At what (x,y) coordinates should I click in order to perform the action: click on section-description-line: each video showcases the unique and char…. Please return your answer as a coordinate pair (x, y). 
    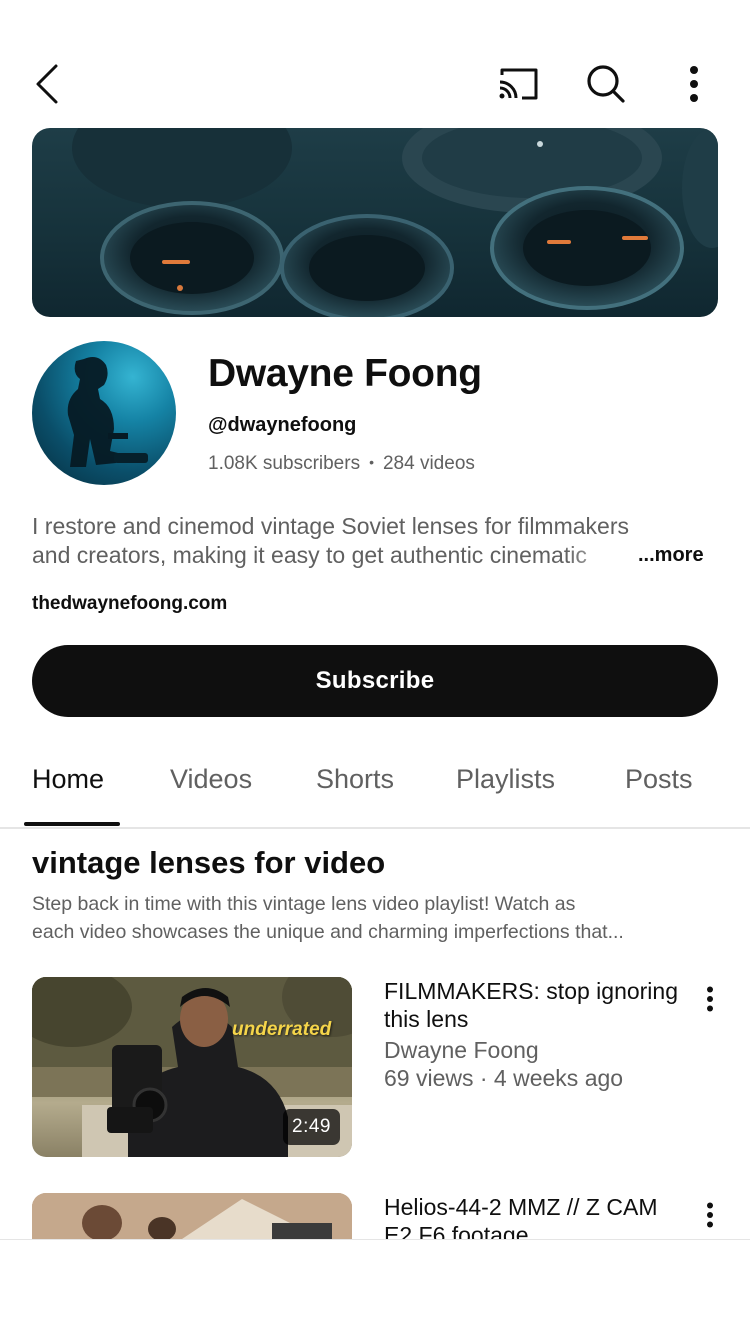
    Looking at the image, I should click on (328, 932).